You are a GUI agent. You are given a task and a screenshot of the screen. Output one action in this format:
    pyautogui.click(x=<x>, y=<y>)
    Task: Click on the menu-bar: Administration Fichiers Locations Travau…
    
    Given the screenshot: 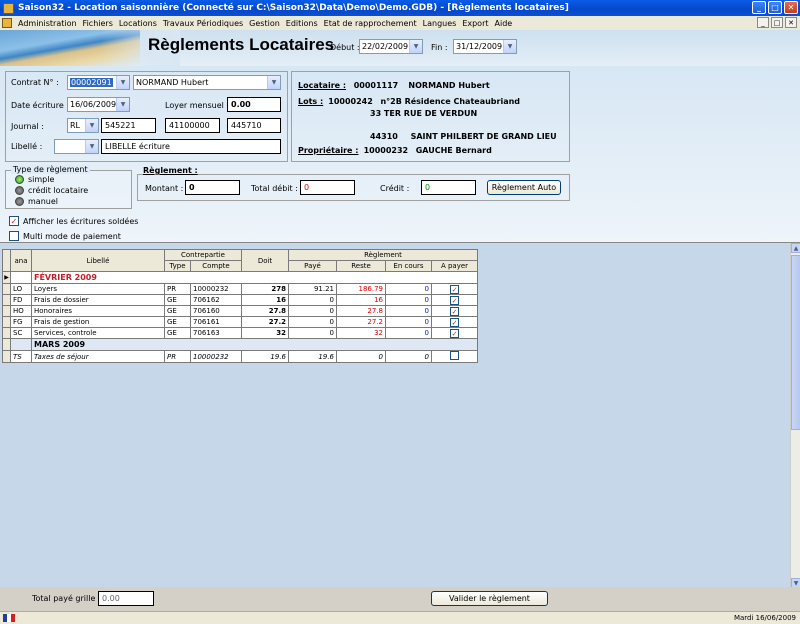 What is the action you would take?
    pyautogui.click(x=400, y=23)
    